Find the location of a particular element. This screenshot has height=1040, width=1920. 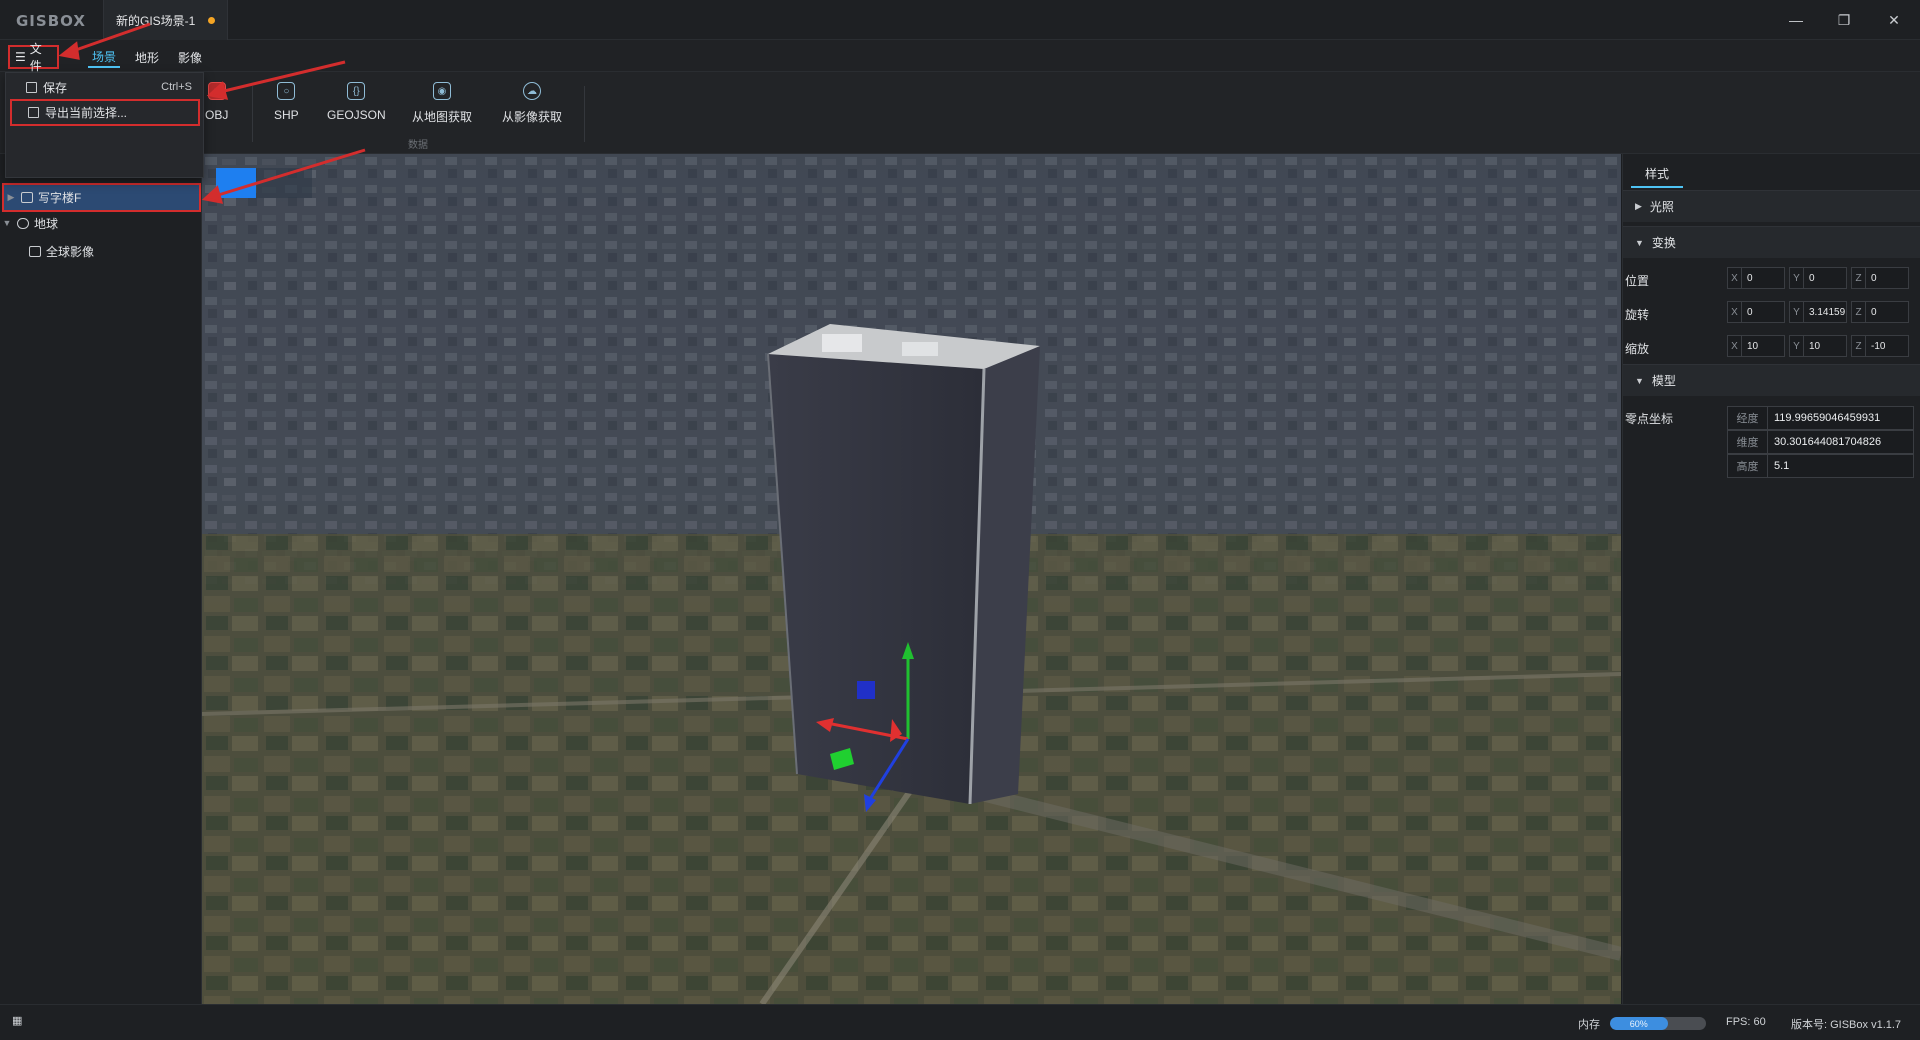

import-shp-label: SHP is located at coordinates (286, 115).